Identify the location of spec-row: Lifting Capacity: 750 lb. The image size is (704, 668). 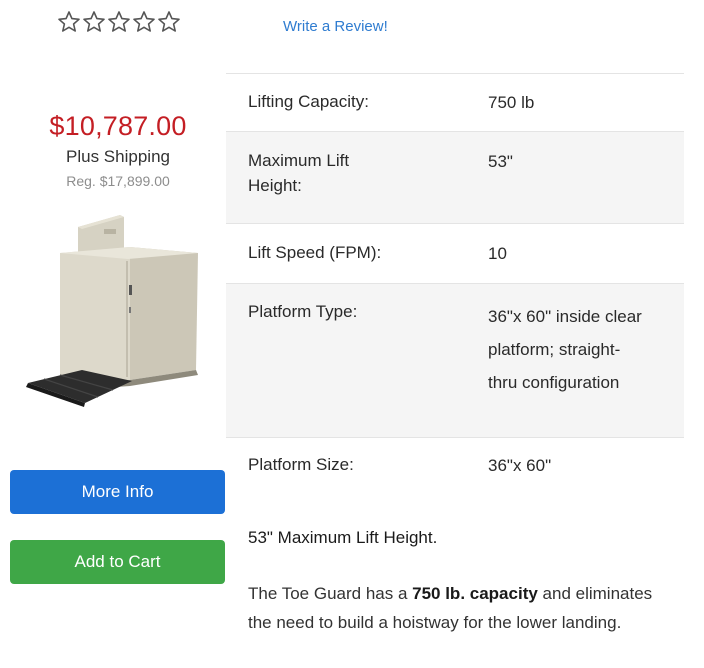
(455, 103).